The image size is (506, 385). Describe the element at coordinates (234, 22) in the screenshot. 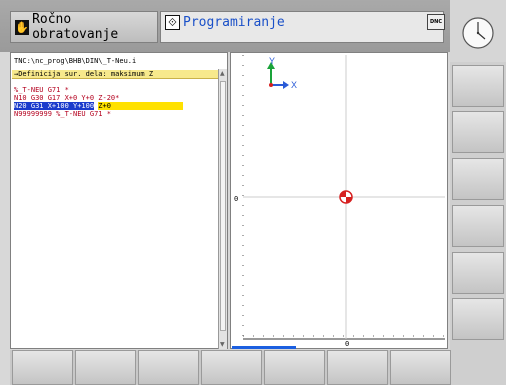

I see `programming-mode-label: Programiranje` at that location.